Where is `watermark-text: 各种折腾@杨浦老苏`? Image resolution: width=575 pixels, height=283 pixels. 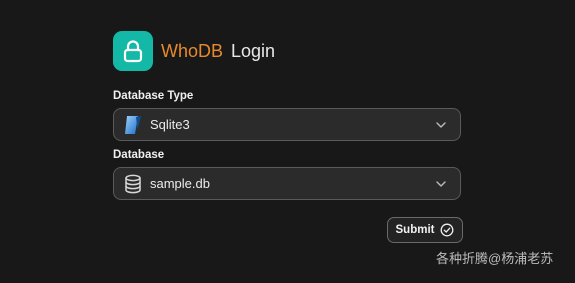
watermark-text: 各种折腾@杨浦老苏 is located at coordinates (495, 258).